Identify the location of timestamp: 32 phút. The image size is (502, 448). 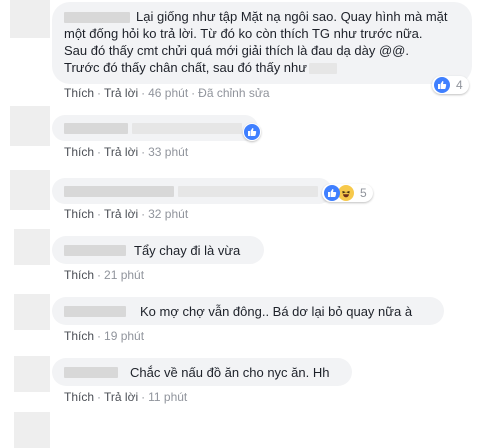
(168, 214).